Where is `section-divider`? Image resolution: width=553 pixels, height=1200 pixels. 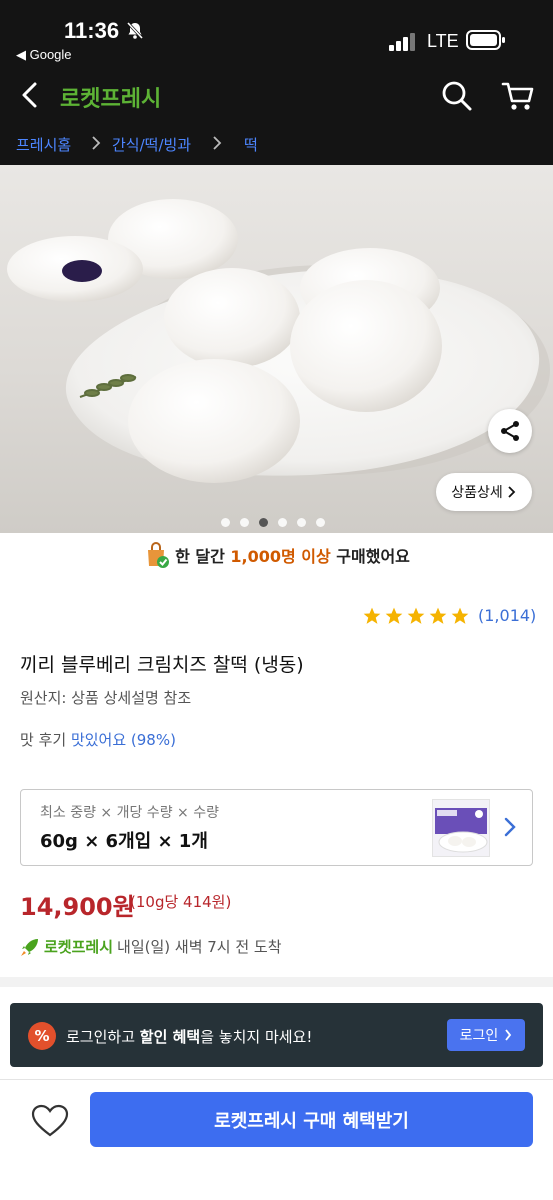 section-divider is located at coordinates (276, 982).